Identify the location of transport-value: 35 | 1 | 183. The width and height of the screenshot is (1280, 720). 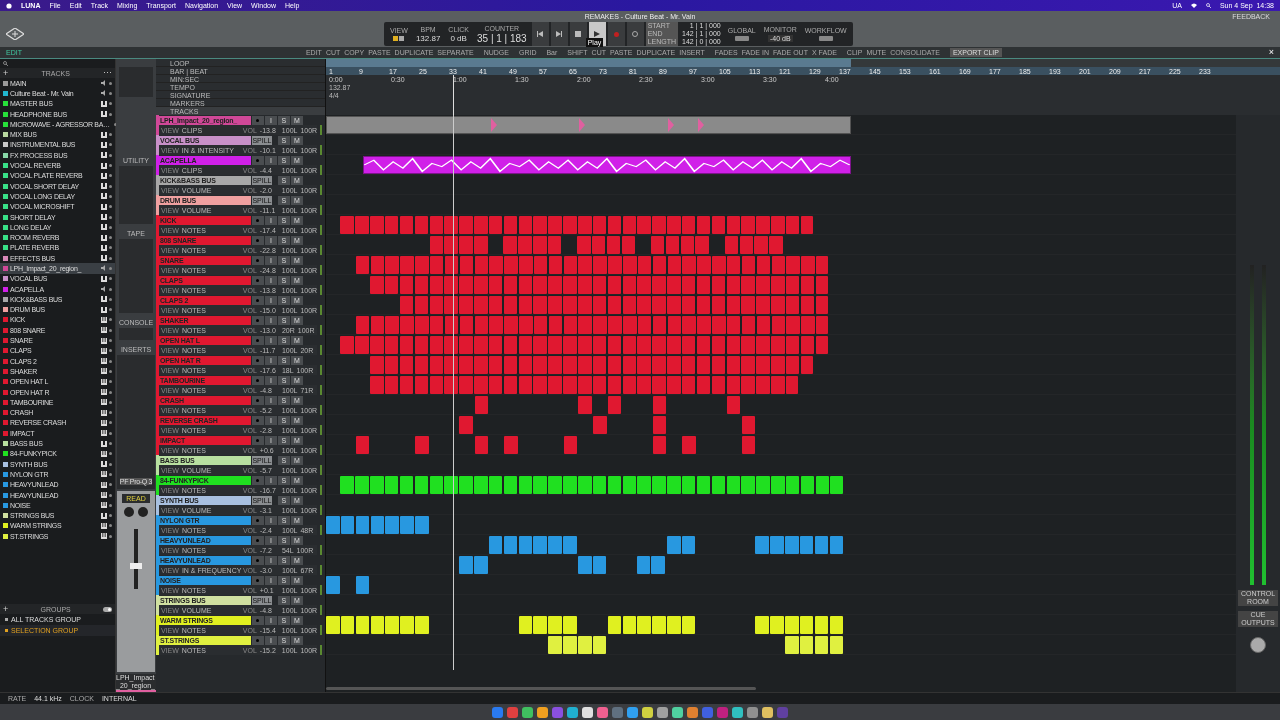
(502, 38).